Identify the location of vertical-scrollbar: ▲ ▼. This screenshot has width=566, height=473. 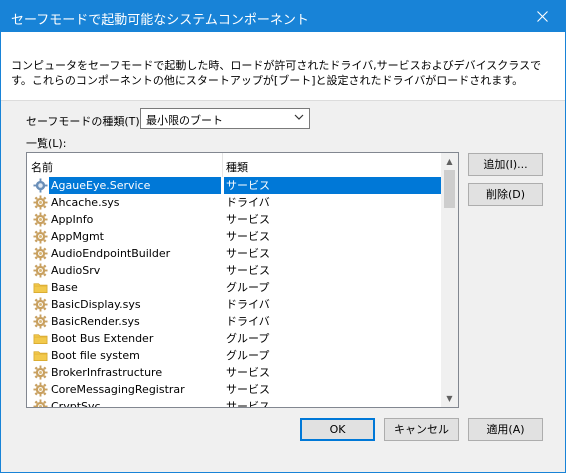
(449, 280).